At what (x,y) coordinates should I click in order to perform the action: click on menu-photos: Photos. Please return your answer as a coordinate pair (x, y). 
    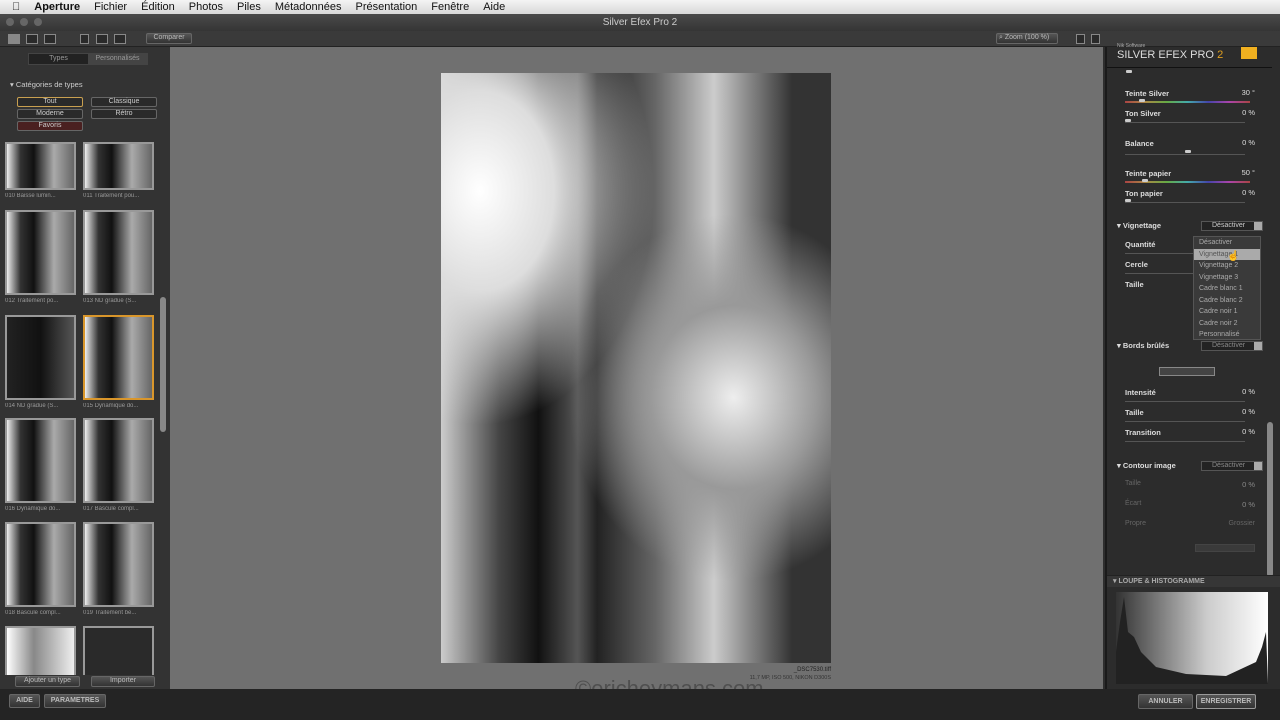
    Looking at the image, I should click on (206, 7).